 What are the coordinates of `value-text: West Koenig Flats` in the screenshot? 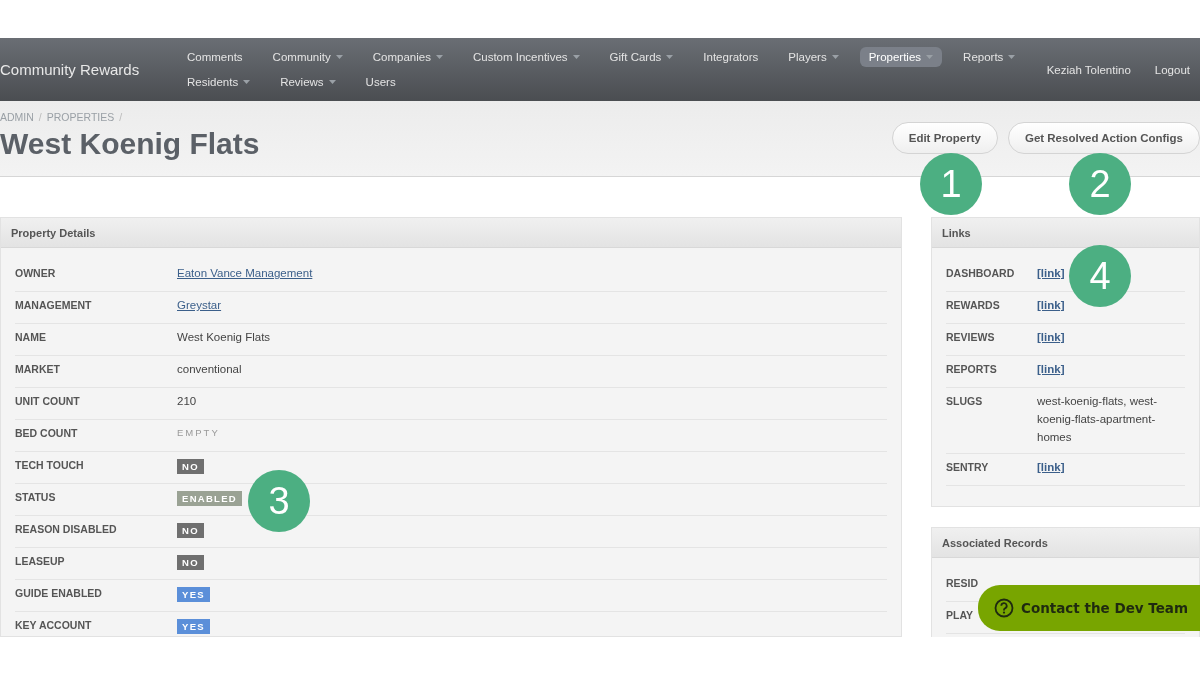 It's located at (224, 337).